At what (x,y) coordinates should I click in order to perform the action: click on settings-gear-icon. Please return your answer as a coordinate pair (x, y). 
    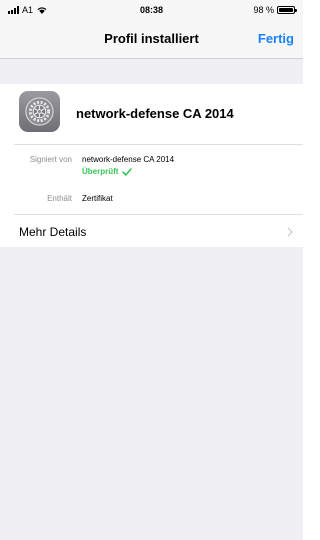
    Looking at the image, I should click on (39, 111).